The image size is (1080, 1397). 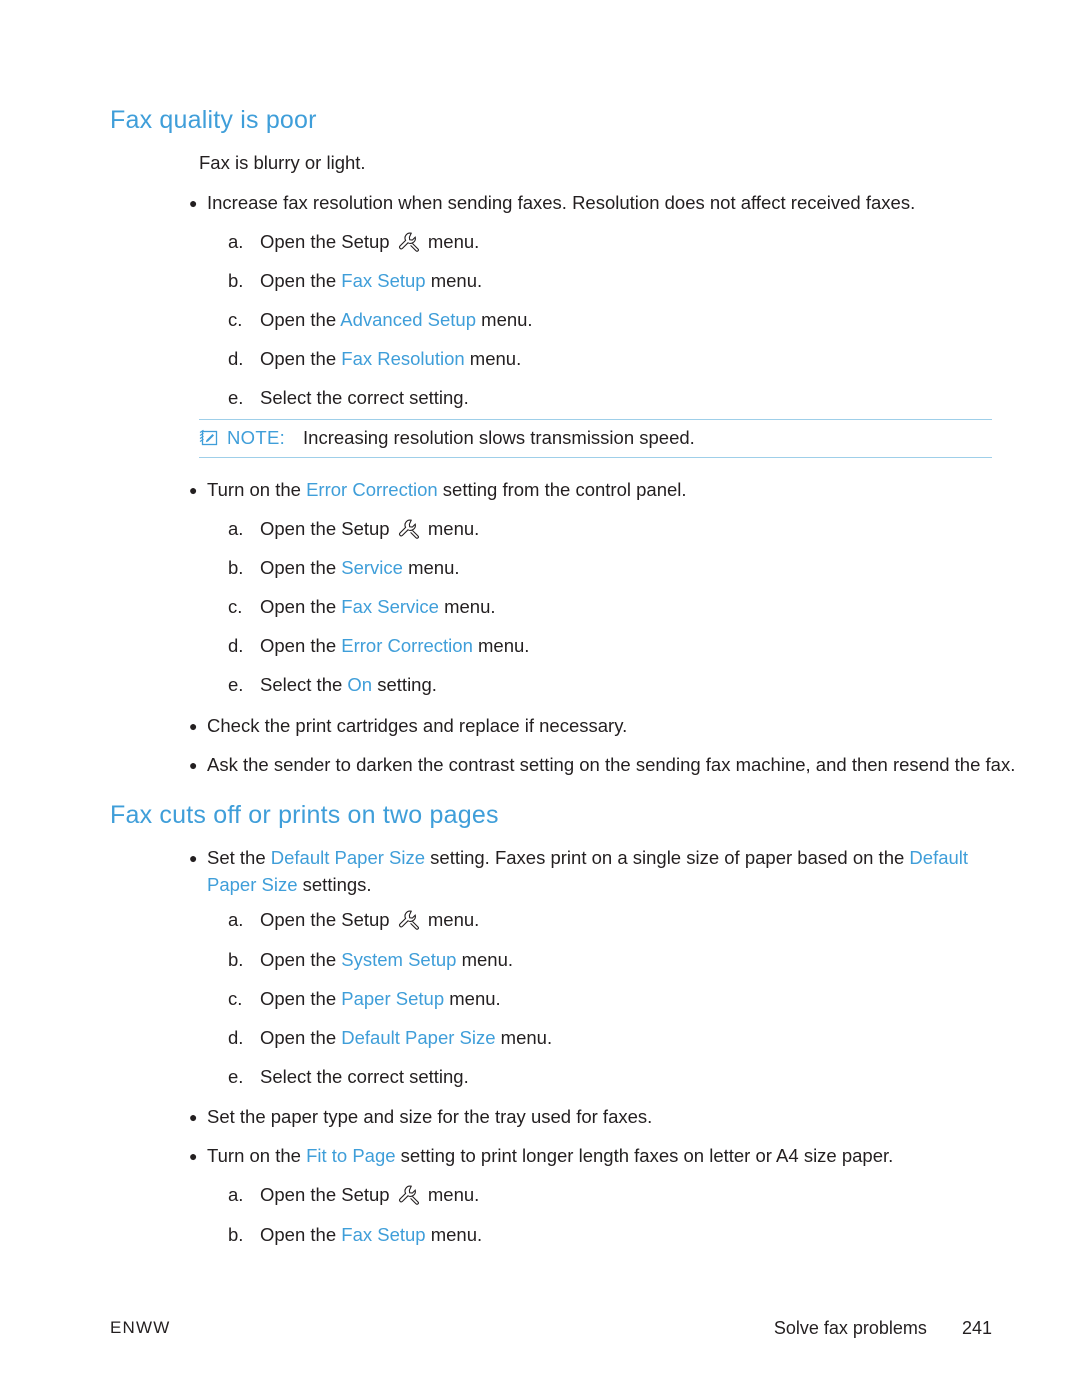 What do you see at coordinates (976, 1328) in the screenshot?
I see `page-number: 241` at bounding box center [976, 1328].